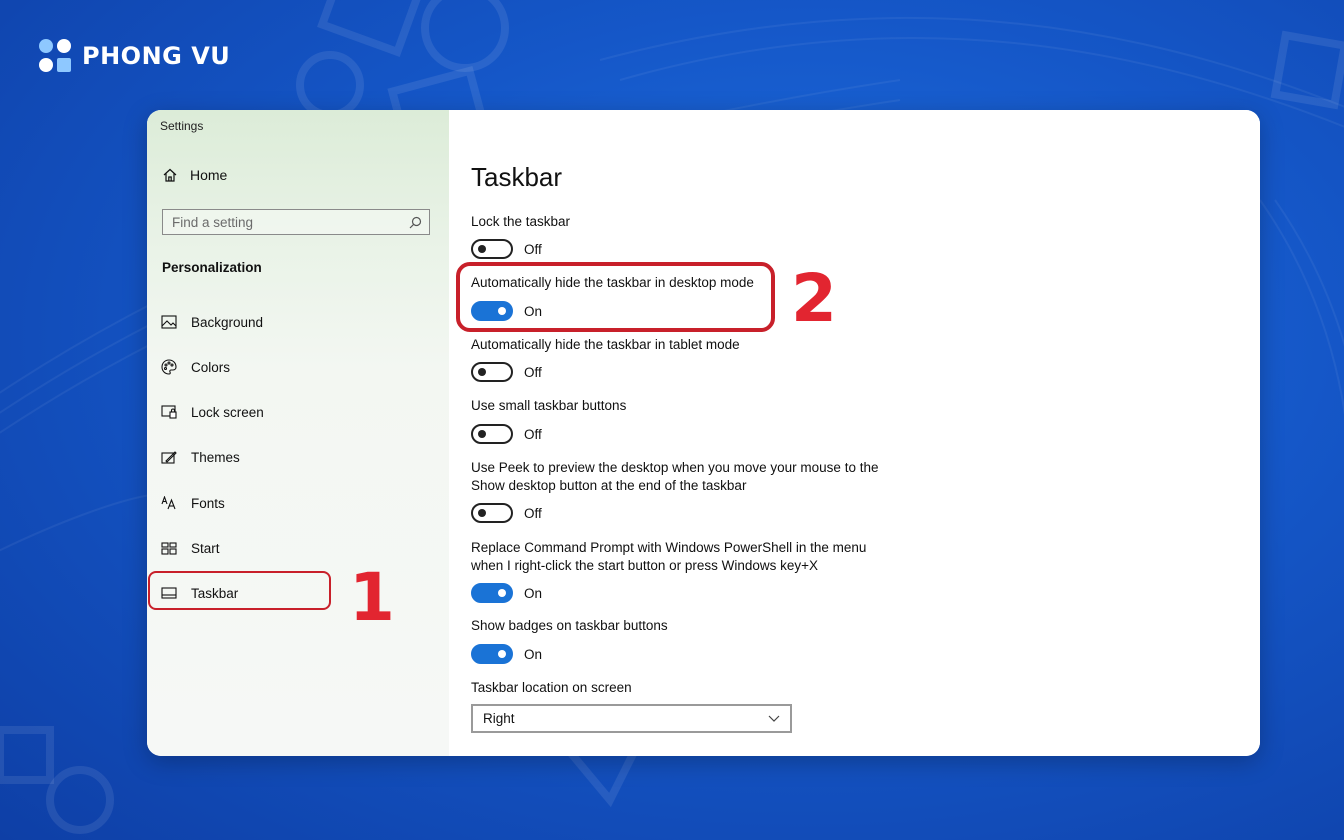  What do you see at coordinates (168, 503) in the screenshot?
I see `fonts-icon` at bounding box center [168, 503].